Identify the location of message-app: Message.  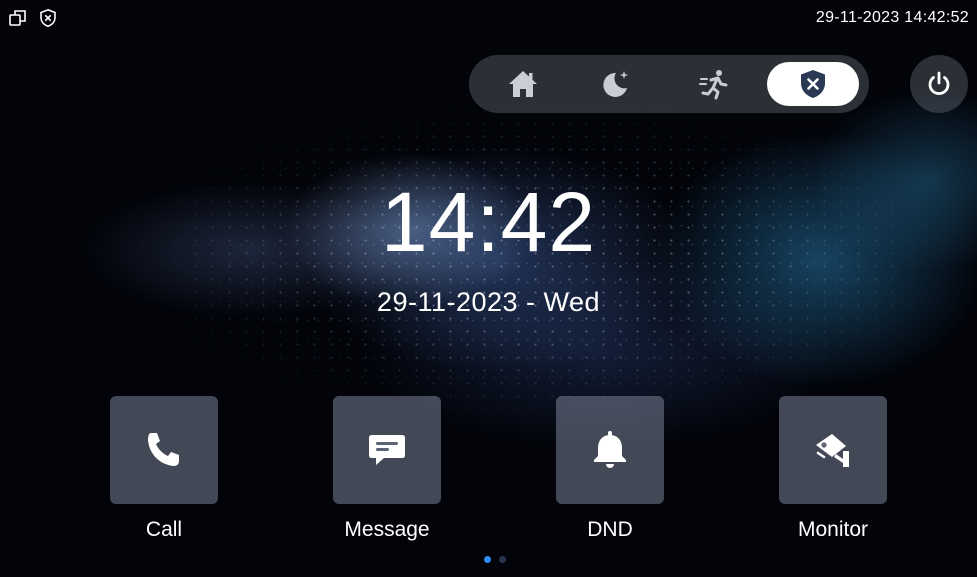
(387, 468).